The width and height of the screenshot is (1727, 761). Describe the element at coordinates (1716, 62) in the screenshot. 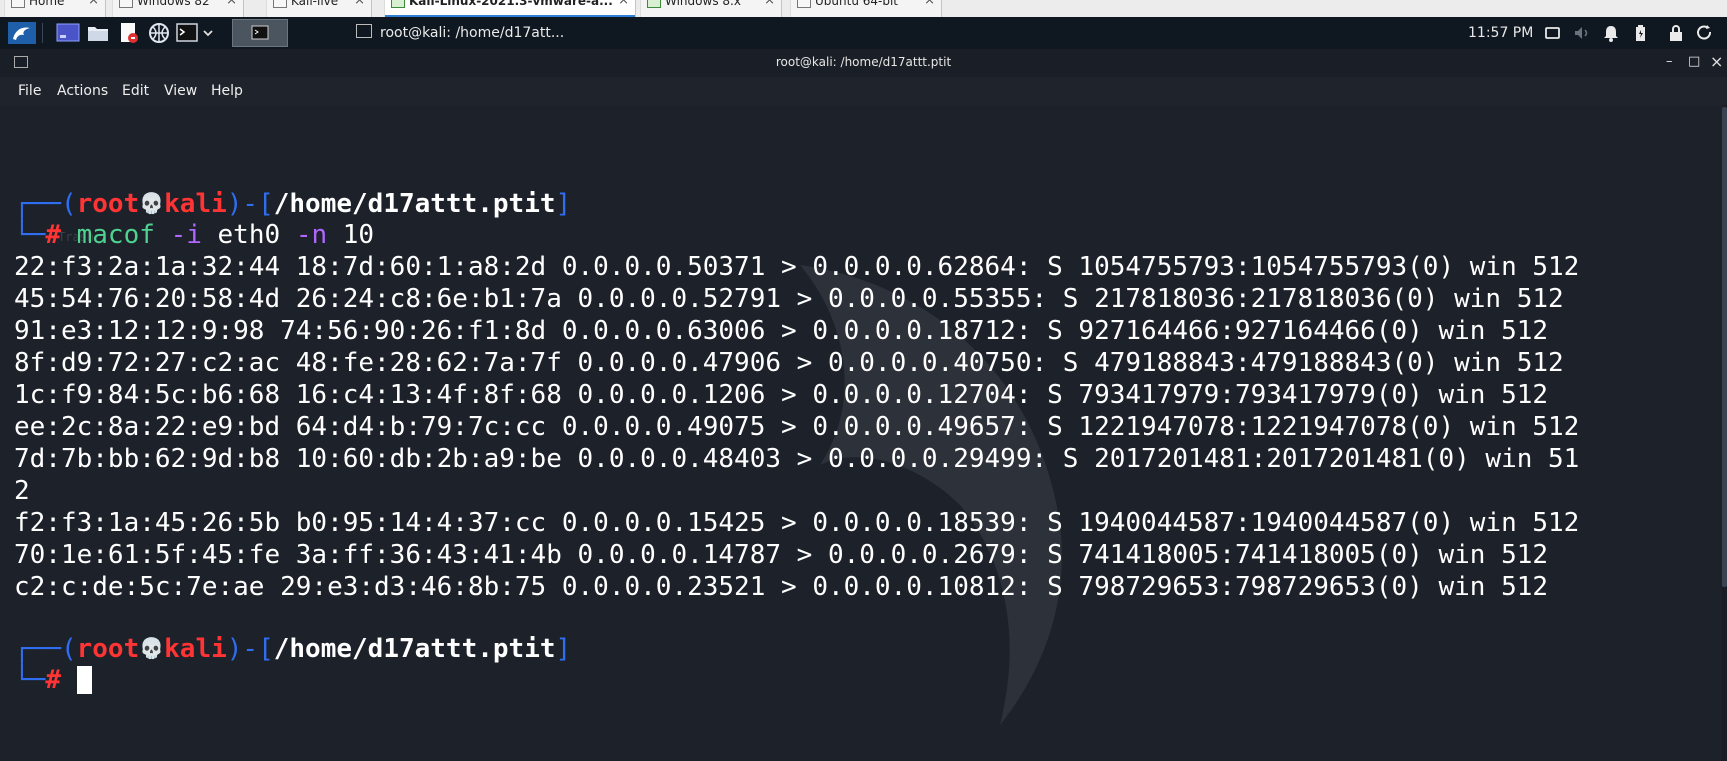

I see `close-button: ×` at that location.